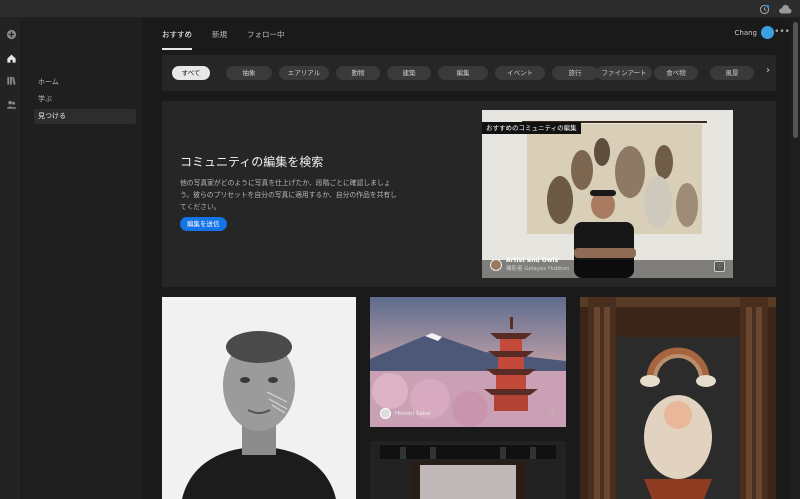 The image size is (800, 499). I want to click on photo-card-pagoda: Hiroshi Sakai ♡, so click(468, 362).